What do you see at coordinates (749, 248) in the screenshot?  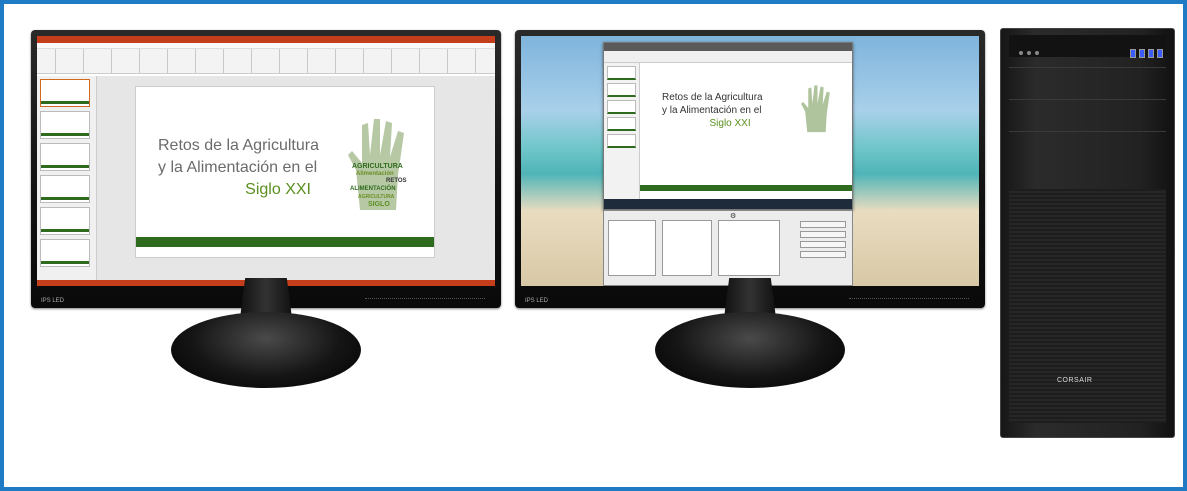 I see `audio-mixer` at bounding box center [749, 248].